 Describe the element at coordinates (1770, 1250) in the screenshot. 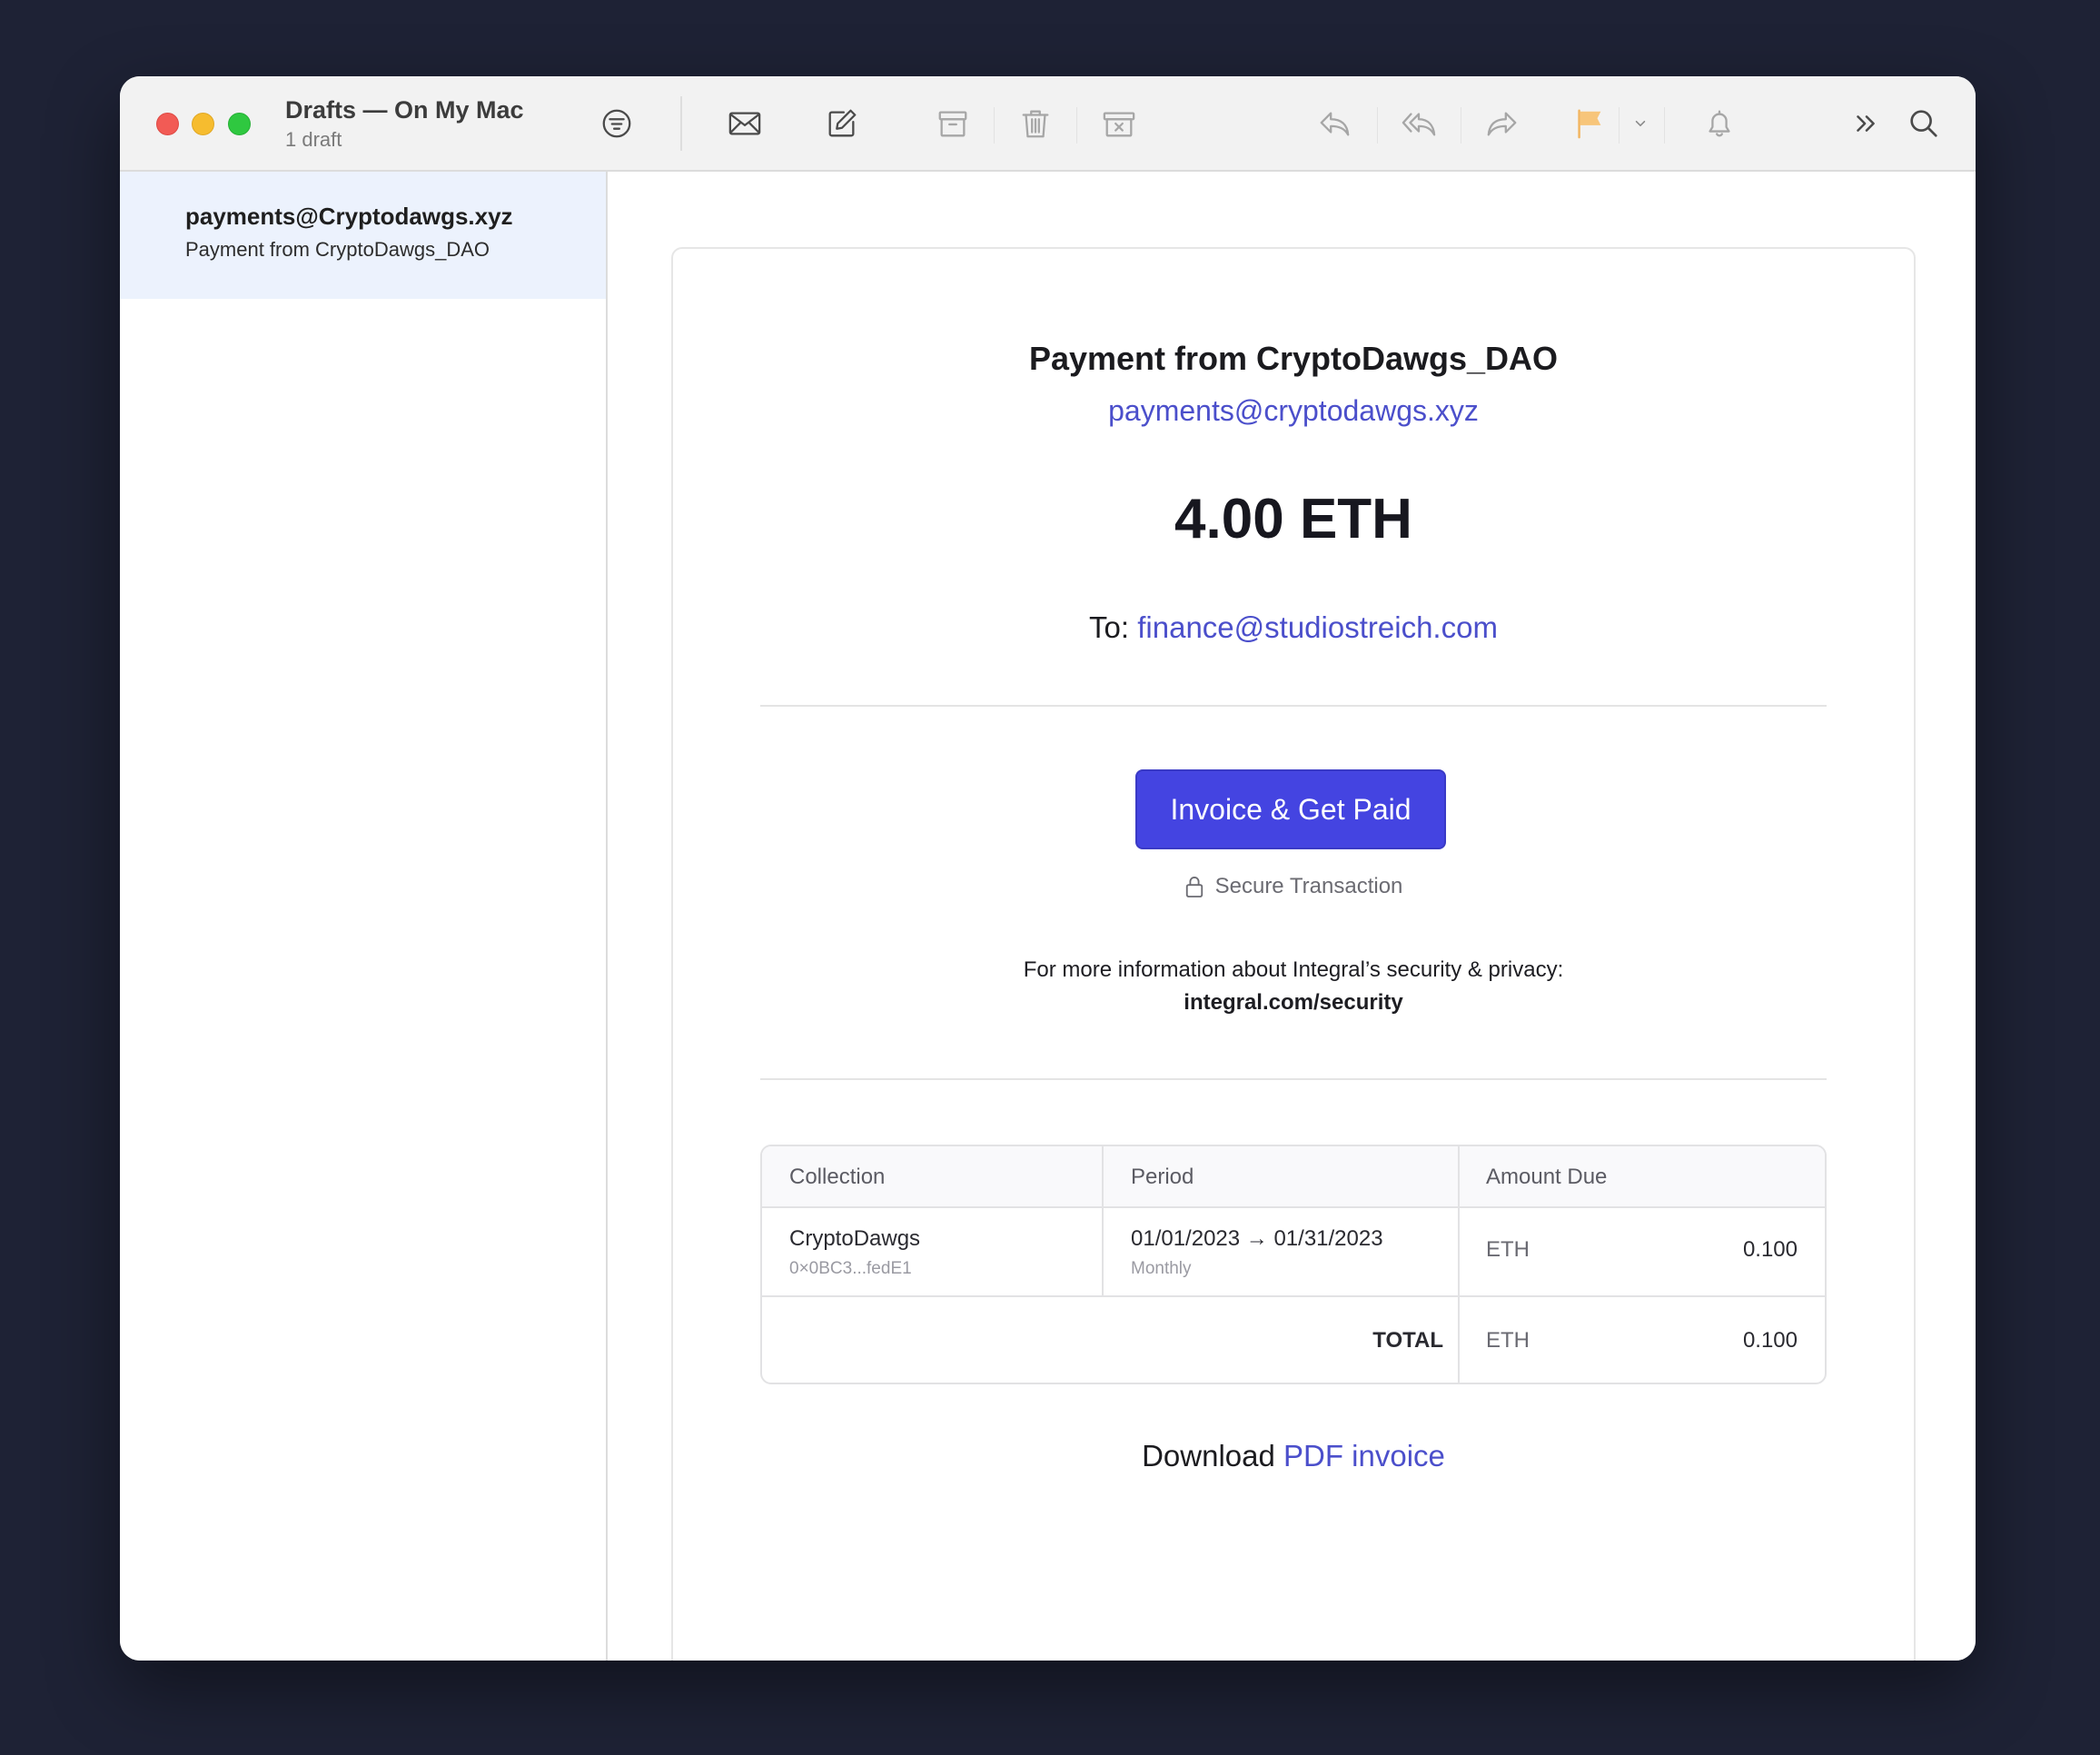

I see `amount-value: 0.100` at that location.